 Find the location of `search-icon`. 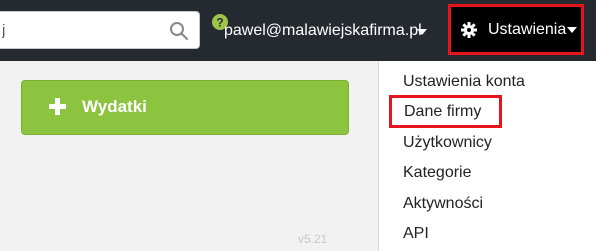

search-icon is located at coordinates (179, 31).